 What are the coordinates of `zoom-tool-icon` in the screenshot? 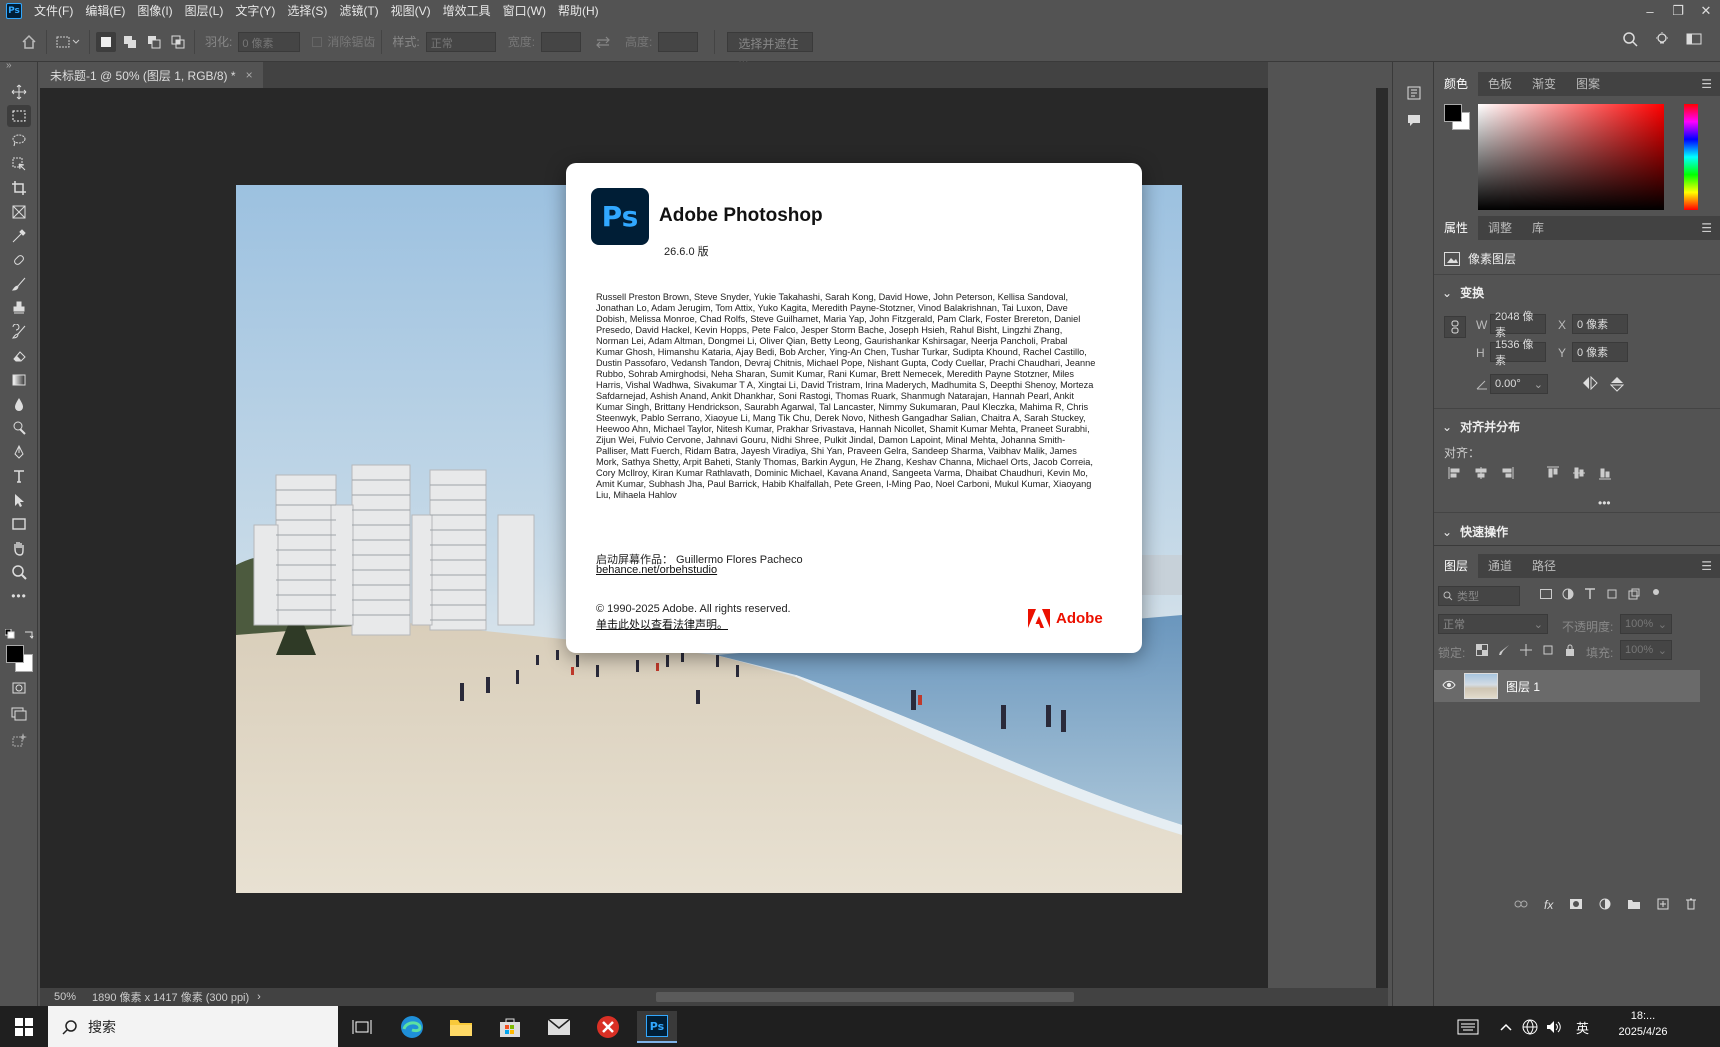 It's located at (19, 572).